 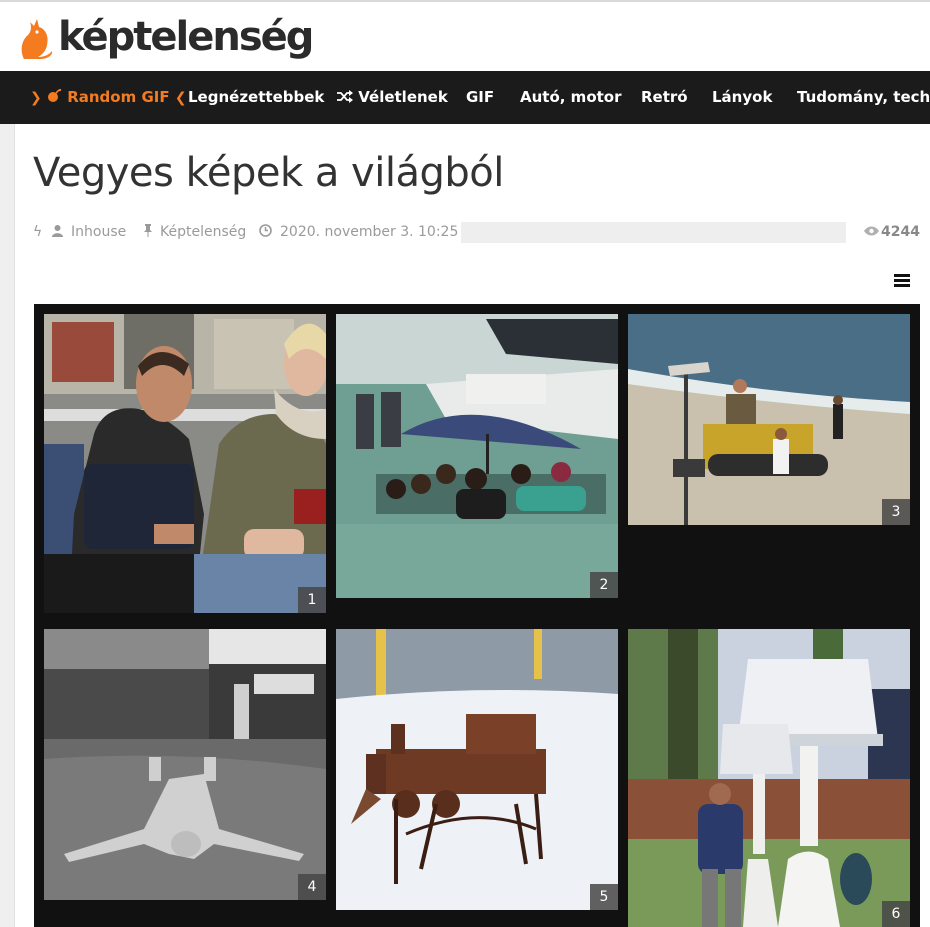 What do you see at coordinates (480, 97) in the screenshot?
I see `nav-item-gif: GIF` at bounding box center [480, 97].